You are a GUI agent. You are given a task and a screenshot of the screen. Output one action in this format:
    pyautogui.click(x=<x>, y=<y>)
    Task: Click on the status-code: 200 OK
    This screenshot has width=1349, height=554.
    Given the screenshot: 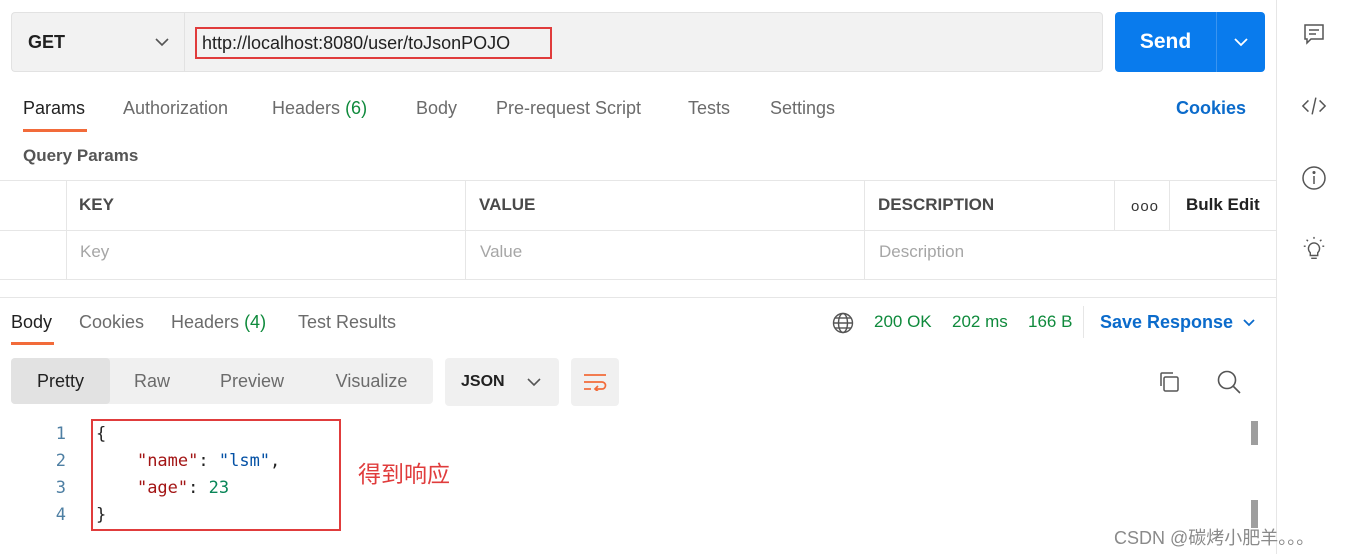 What is the action you would take?
    pyautogui.click(x=903, y=322)
    